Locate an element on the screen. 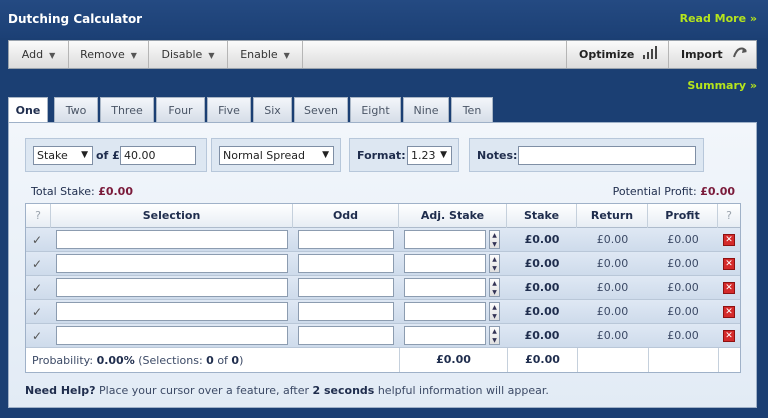 The image size is (768, 418). tab-three: Three is located at coordinates (127, 109).